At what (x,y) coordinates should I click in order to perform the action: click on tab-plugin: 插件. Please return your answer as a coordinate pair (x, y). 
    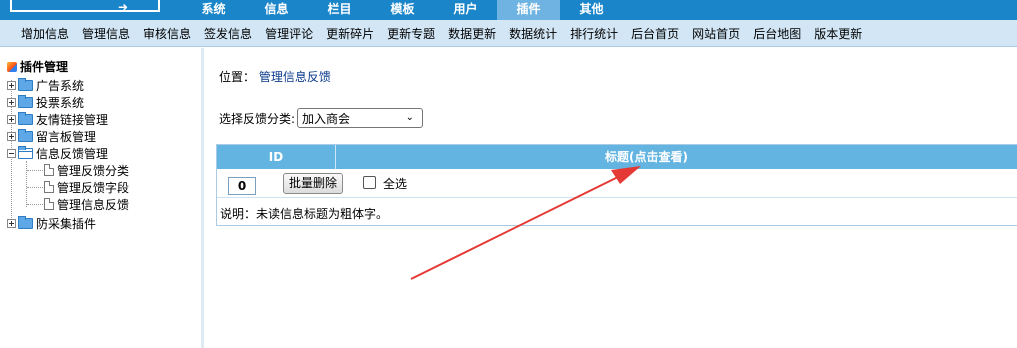
    Looking at the image, I should click on (528, 10).